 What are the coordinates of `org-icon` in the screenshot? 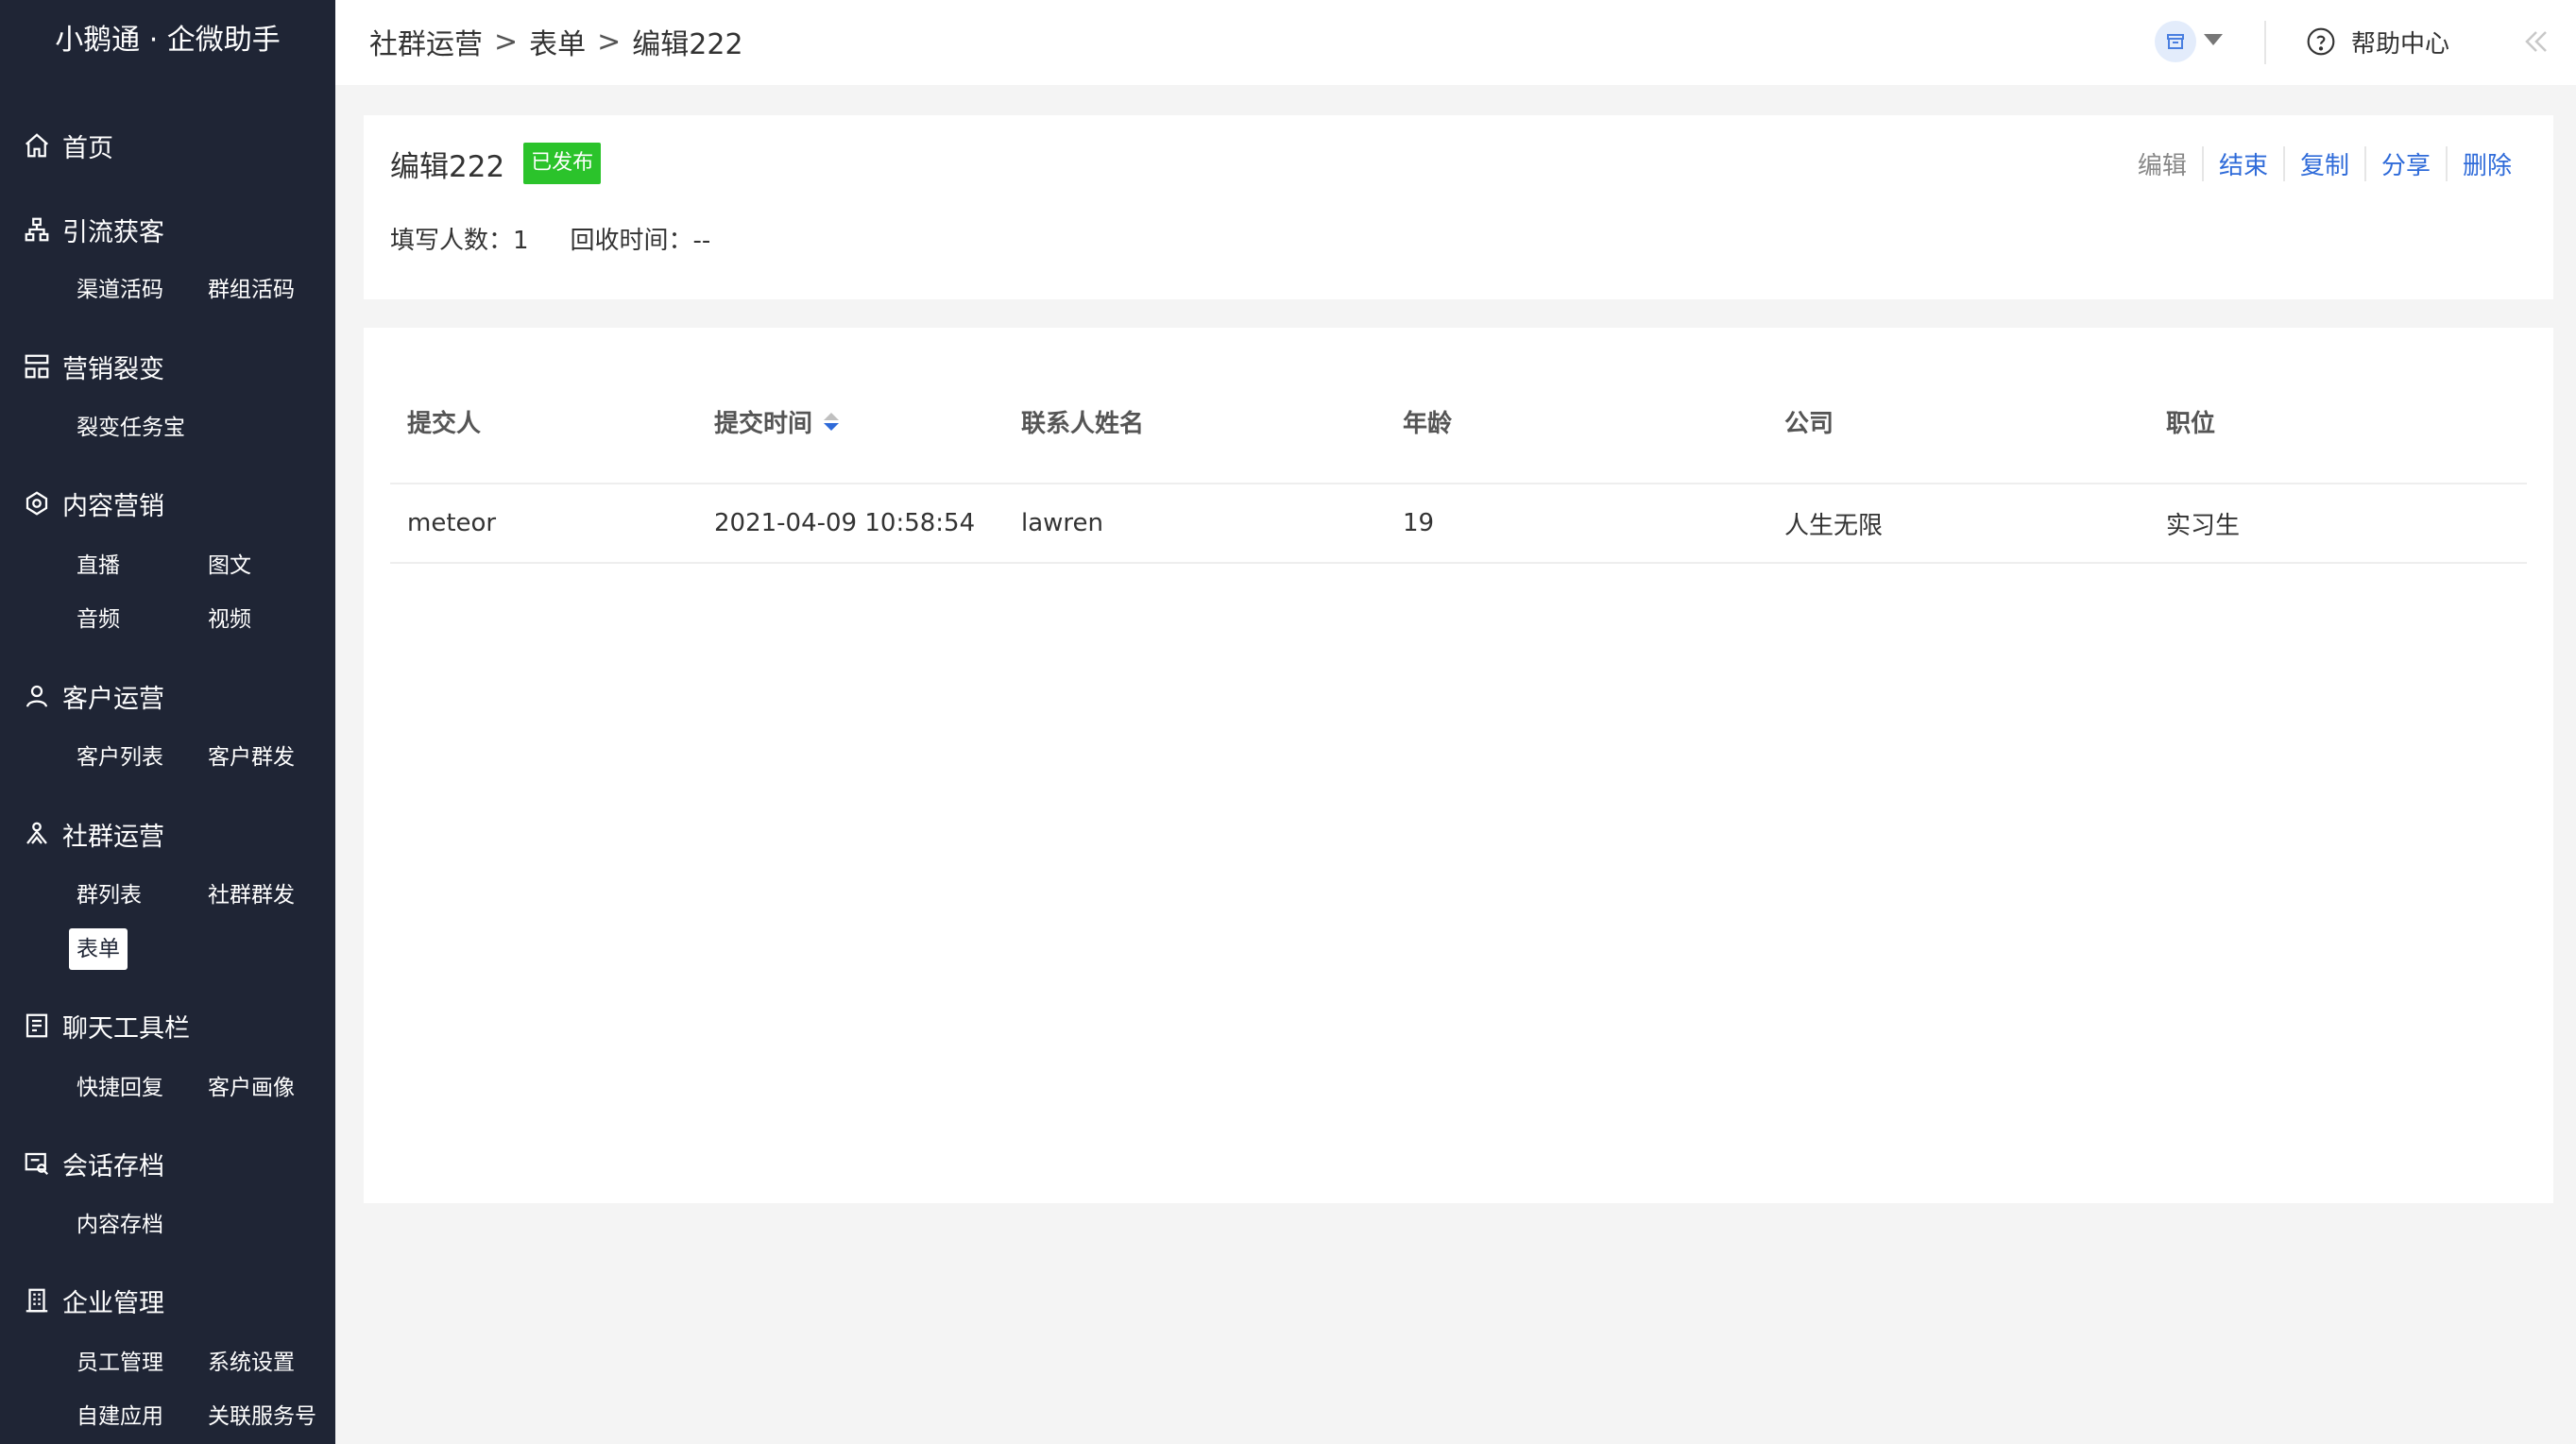 It's located at (37, 229).